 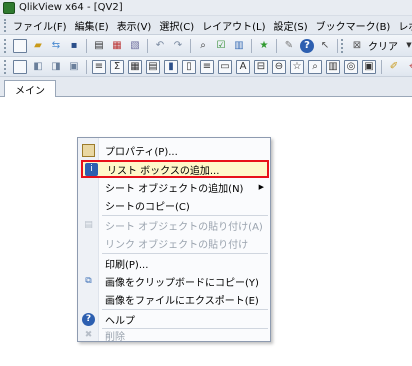 I want to click on menu-item-add-sheet-object: シート オブジェクトの追加(N) ▶, so click(x=174, y=187).